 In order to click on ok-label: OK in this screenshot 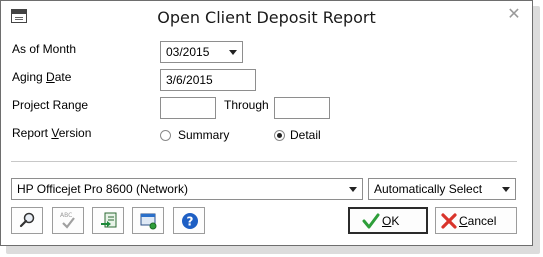, I will do `click(391, 221)`.